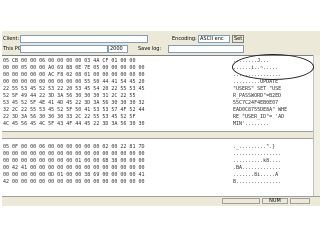  Describe the element at coordinates (316, 126) in the screenshot. I see `vertical-scrollbar` at that location.